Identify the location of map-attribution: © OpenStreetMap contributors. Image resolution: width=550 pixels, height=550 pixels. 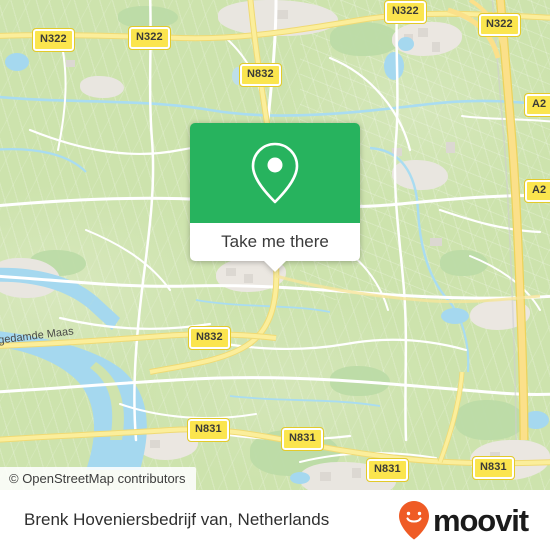
(98, 478).